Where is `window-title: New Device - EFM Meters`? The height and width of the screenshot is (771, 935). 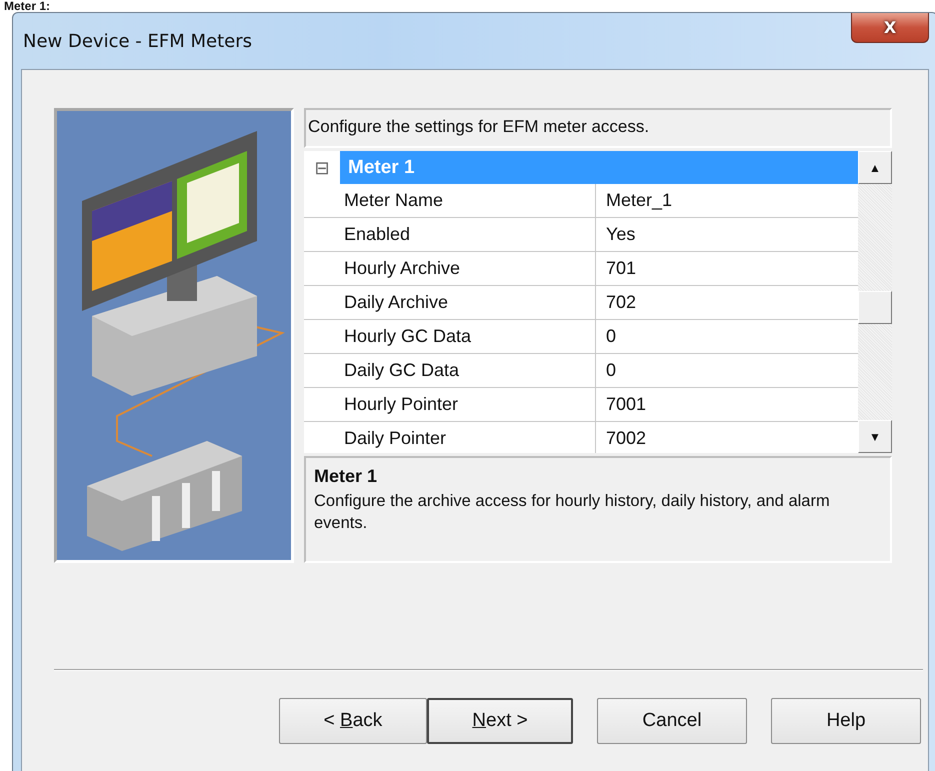
window-title: New Device - EFM Meters is located at coordinates (137, 41).